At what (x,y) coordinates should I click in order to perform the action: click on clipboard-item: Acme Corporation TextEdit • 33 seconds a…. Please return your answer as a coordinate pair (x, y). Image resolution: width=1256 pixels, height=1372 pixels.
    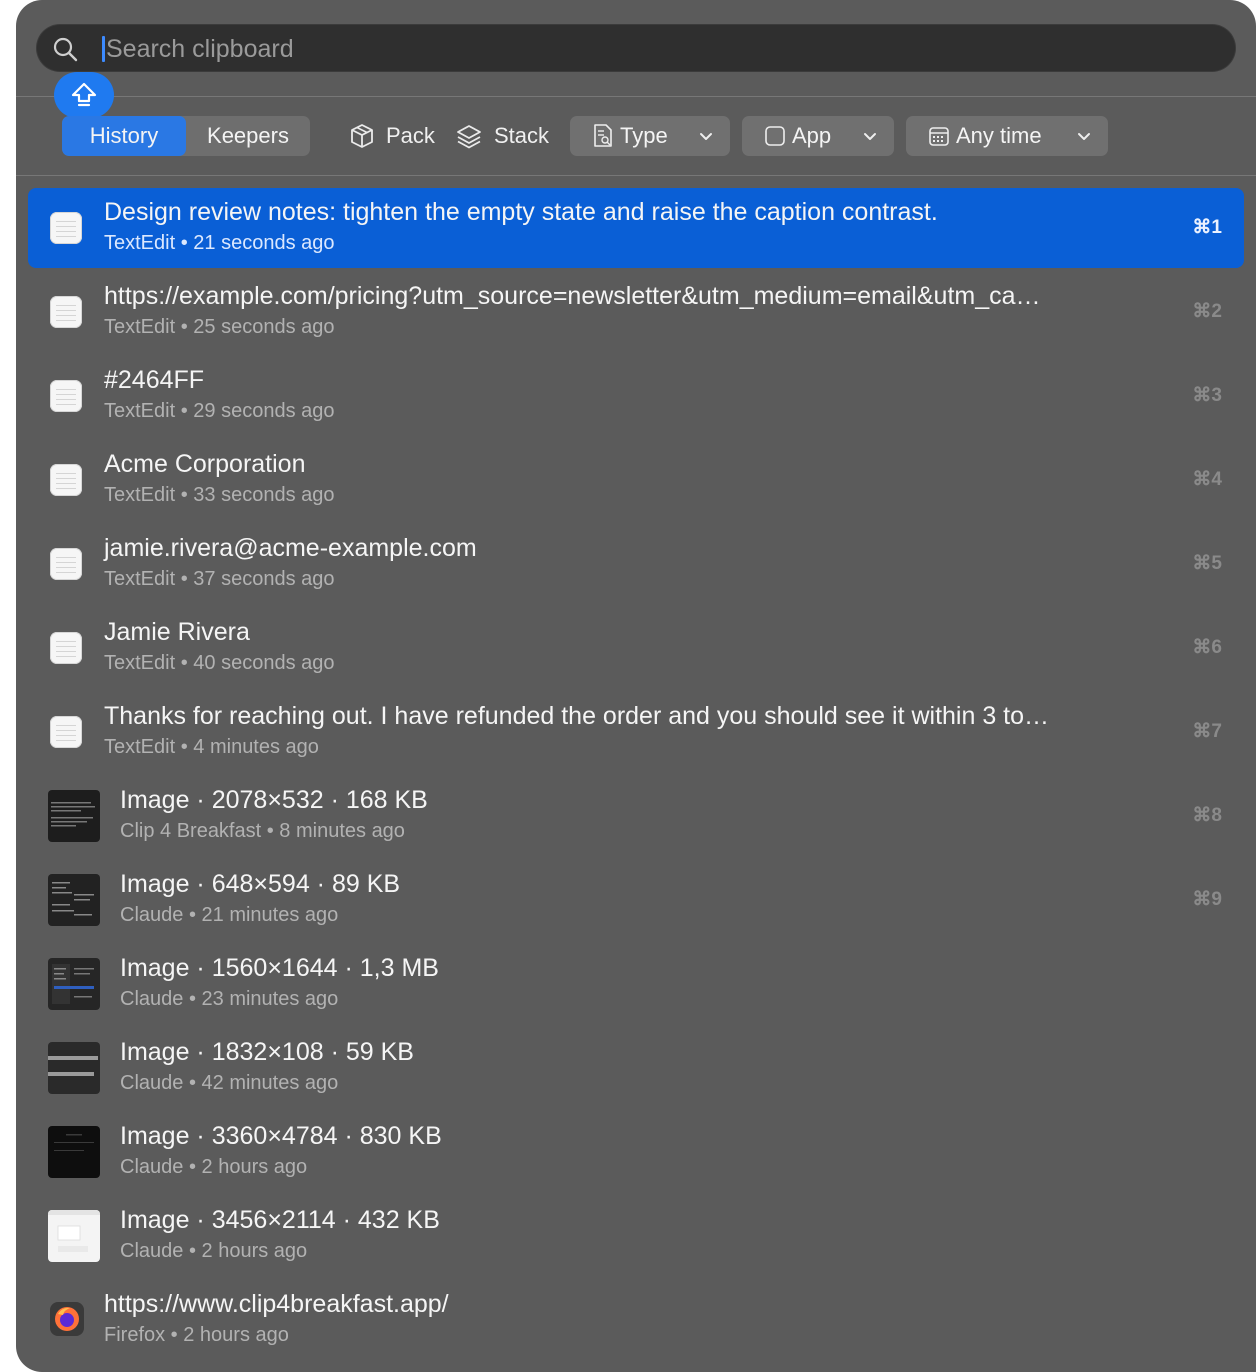
    Looking at the image, I should click on (636, 480).